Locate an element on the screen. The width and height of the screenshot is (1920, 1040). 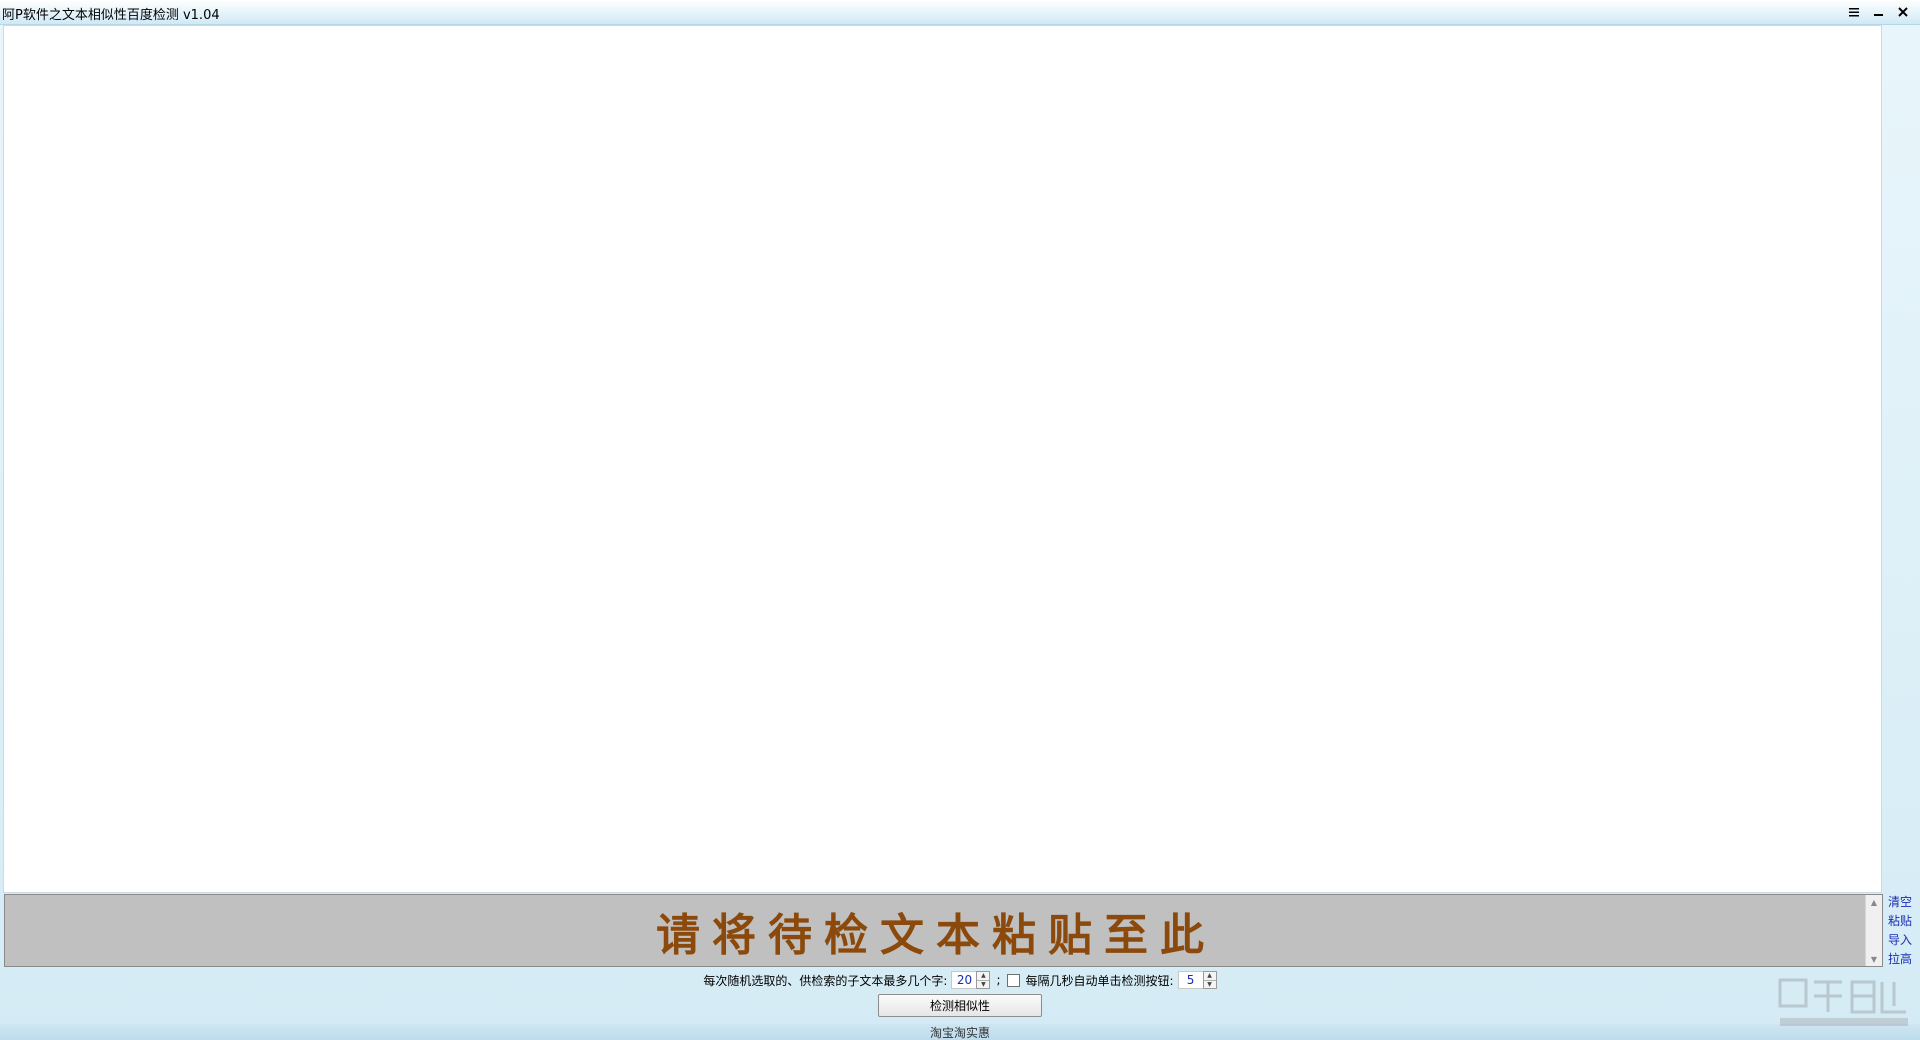
auto-click-spin-buttons: ▲ ▼ is located at coordinates (1209, 980).